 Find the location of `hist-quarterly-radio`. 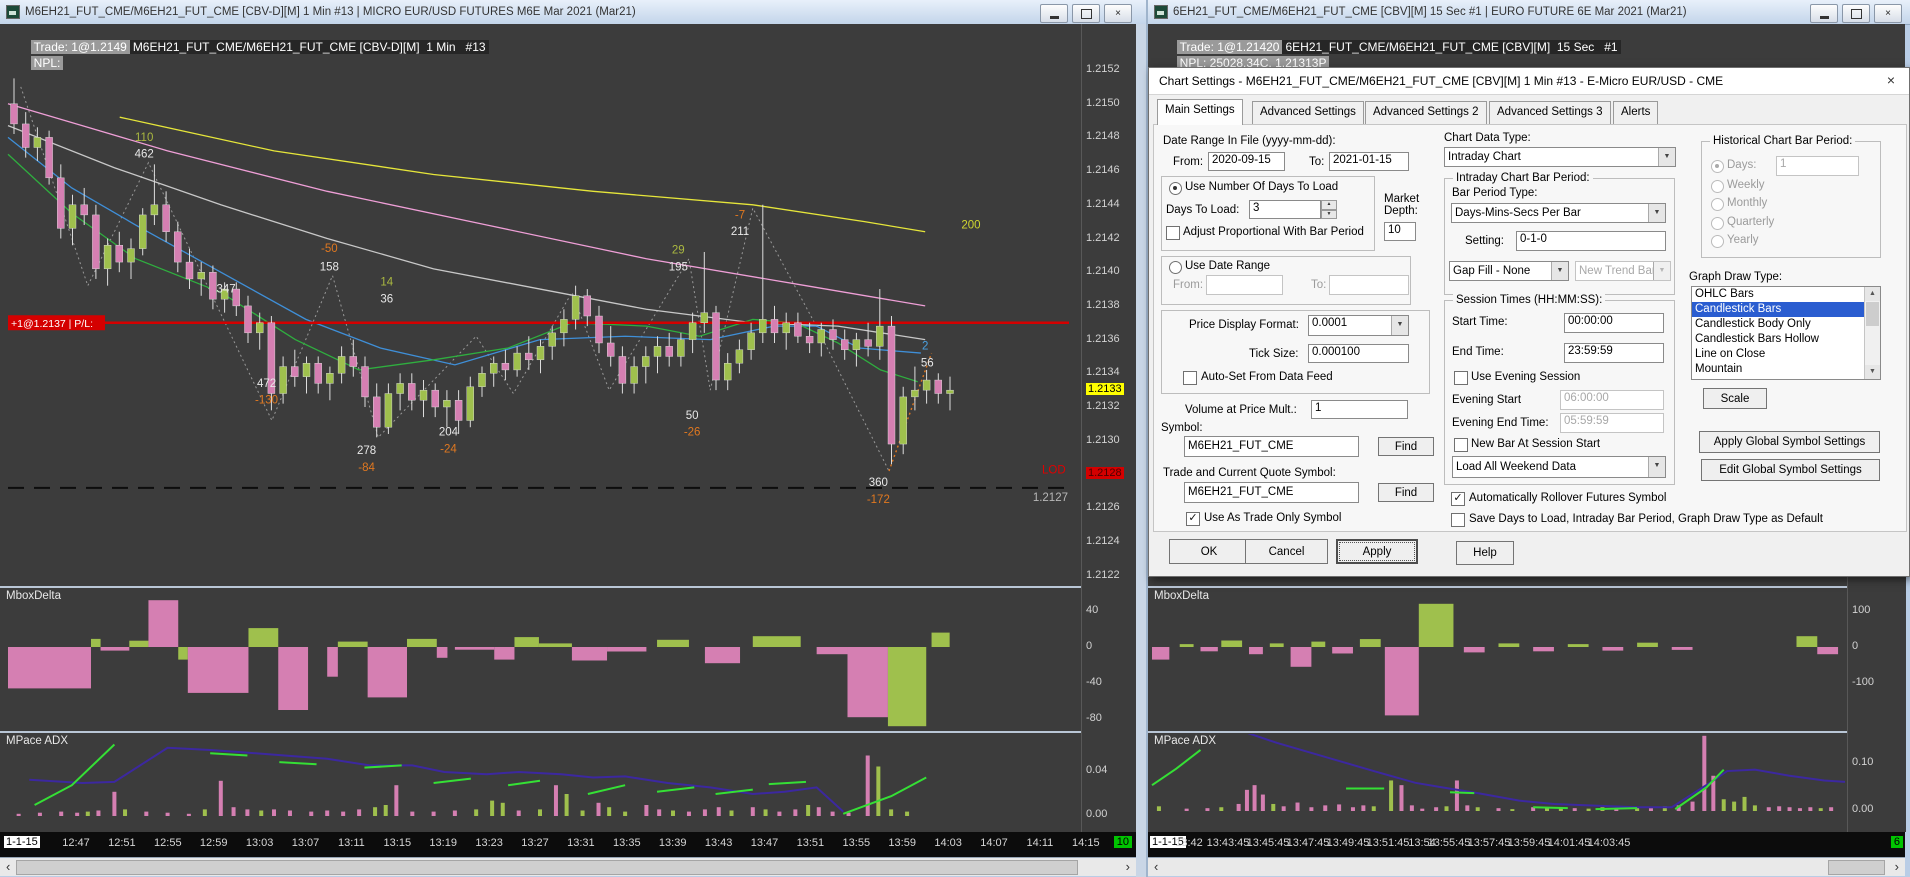

hist-quarterly-radio is located at coordinates (1717, 223).